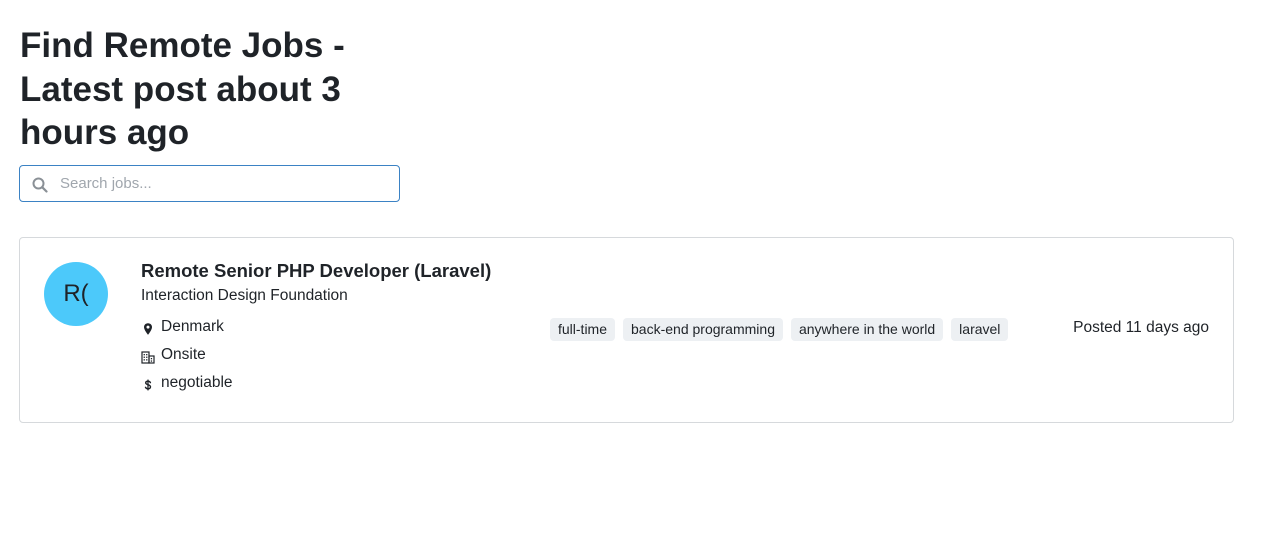  Describe the element at coordinates (40, 185) in the screenshot. I see `search-icon` at that location.